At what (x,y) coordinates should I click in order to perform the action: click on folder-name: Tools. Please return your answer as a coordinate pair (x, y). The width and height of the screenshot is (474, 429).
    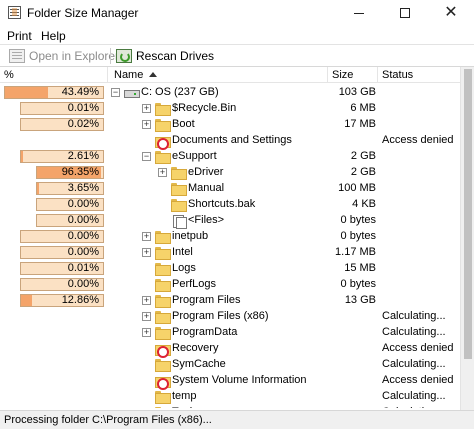
    Looking at the image, I should click on (185, 407).